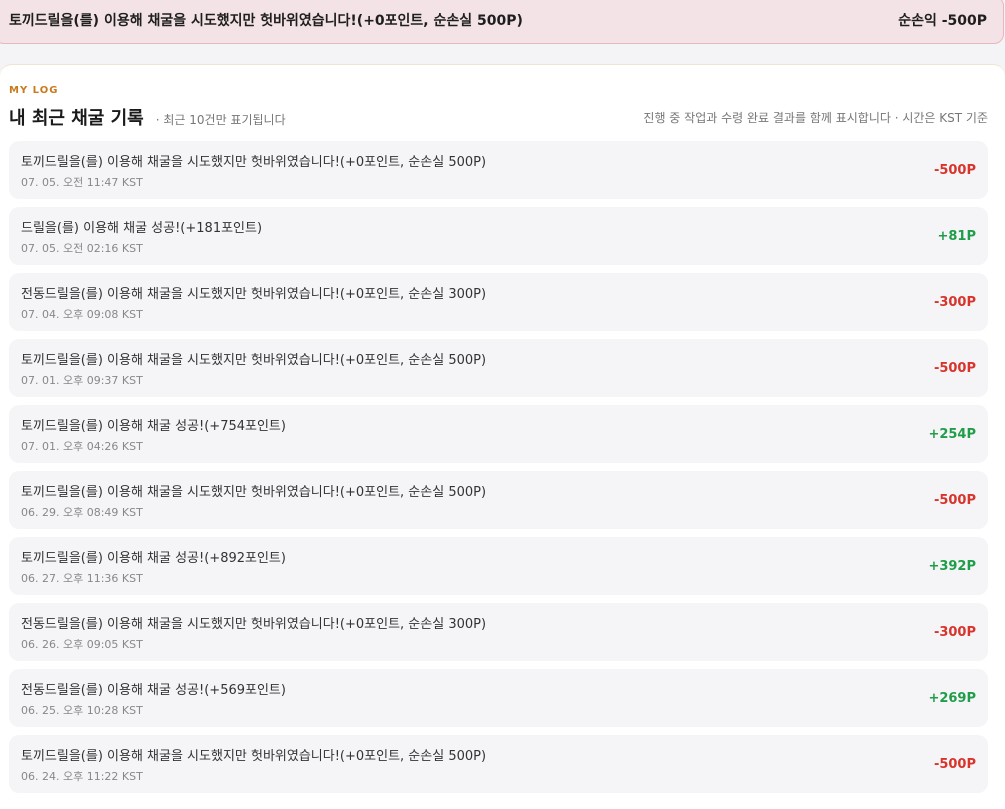 This screenshot has height=809, width=1005. What do you see at coordinates (942, 21) in the screenshot?
I see `banner-net-result: 순손익 -500P` at bounding box center [942, 21].